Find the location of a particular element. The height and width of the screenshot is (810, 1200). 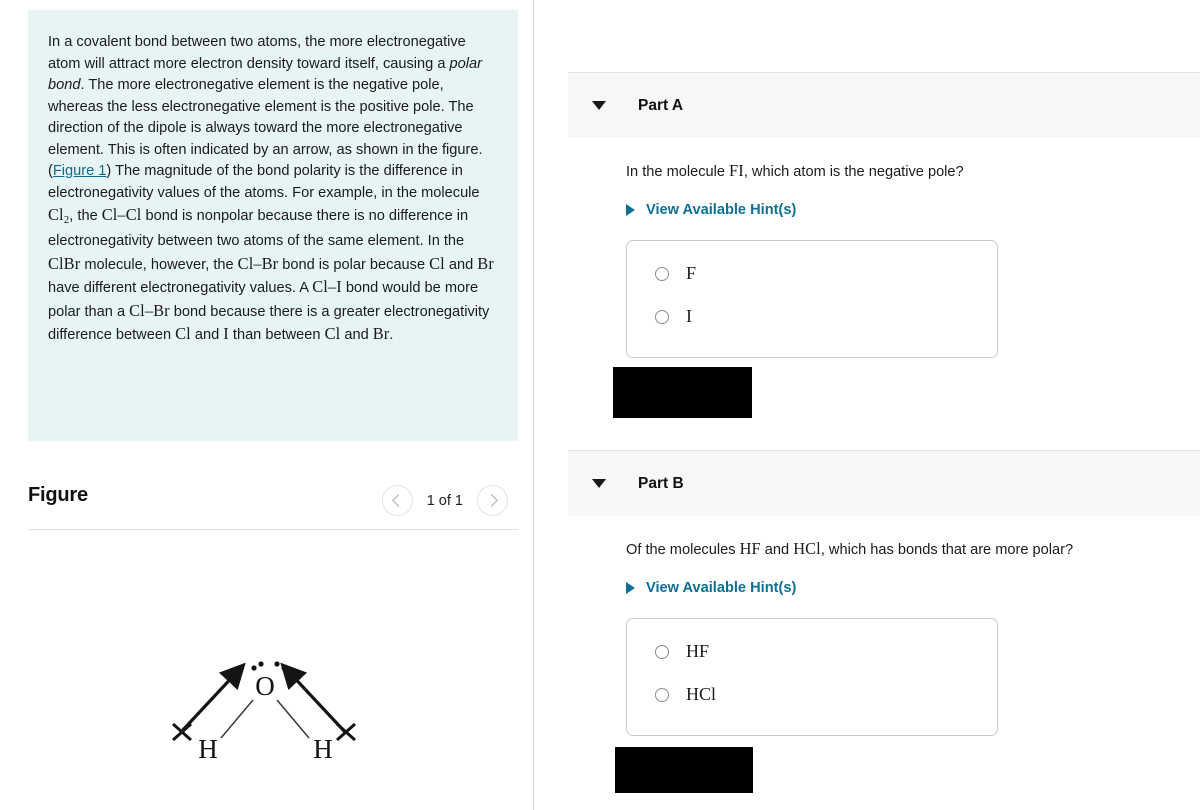

atom-label-hydrogen-left: H is located at coordinates (208, 749).